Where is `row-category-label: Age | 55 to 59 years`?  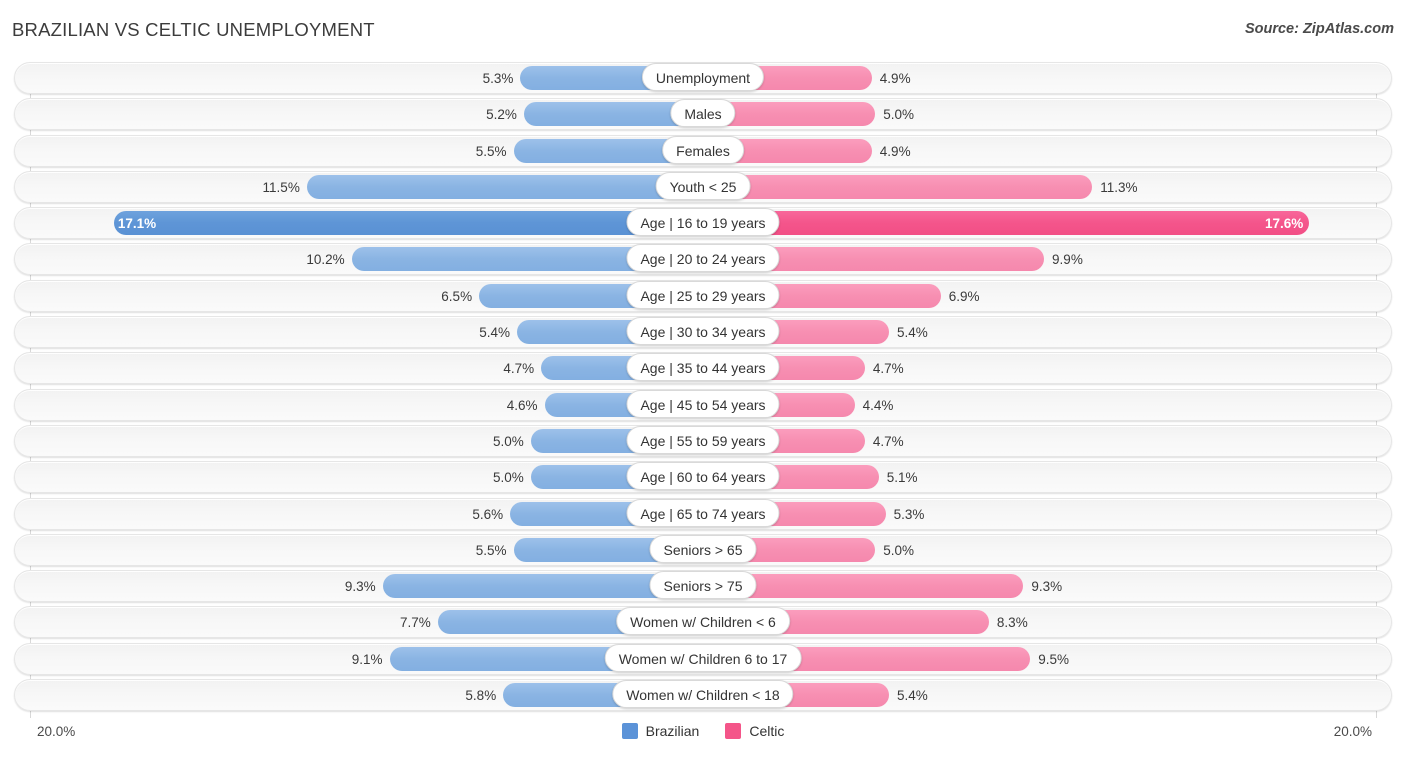 row-category-label: Age | 55 to 59 years is located at coordinates (703, 439).